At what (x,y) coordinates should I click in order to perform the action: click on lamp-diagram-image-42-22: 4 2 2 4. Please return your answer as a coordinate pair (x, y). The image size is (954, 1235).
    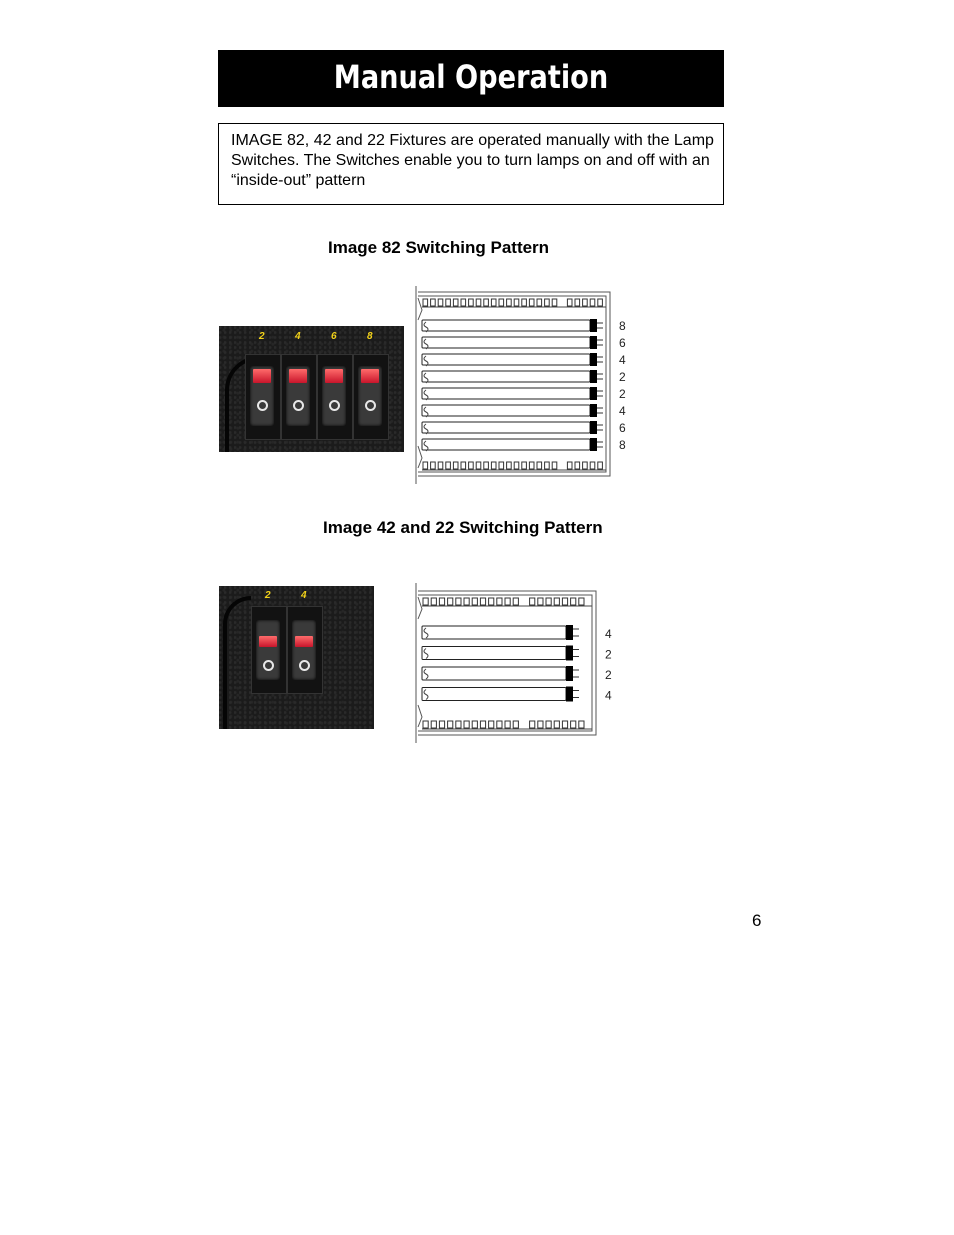
    Looking at the image, I should click on (513, 663).